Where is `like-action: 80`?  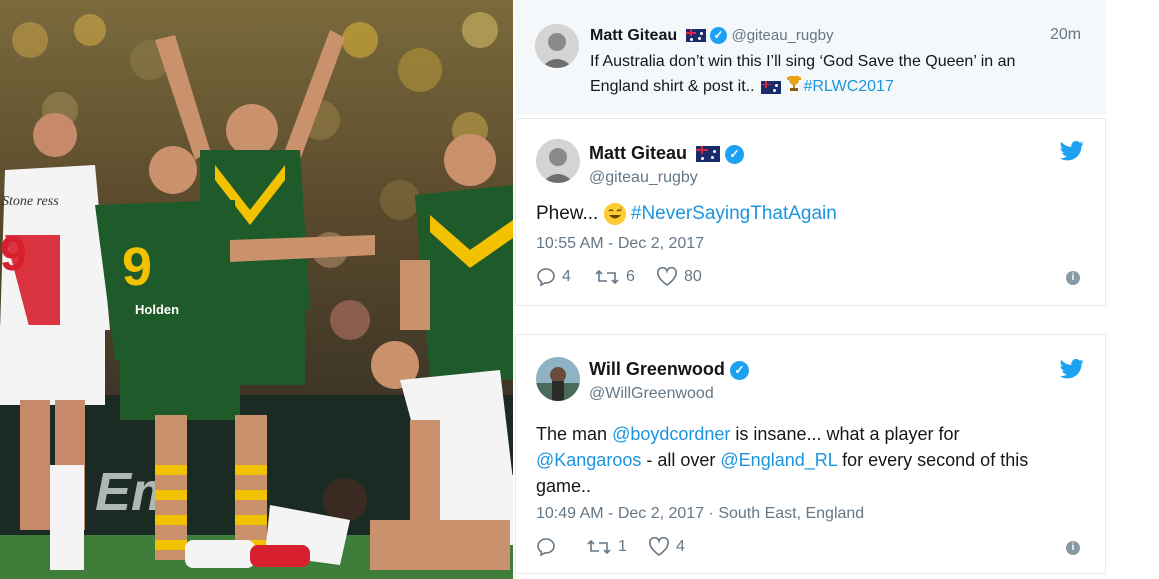
like-action: 80 is located at coordinates (679, 277).